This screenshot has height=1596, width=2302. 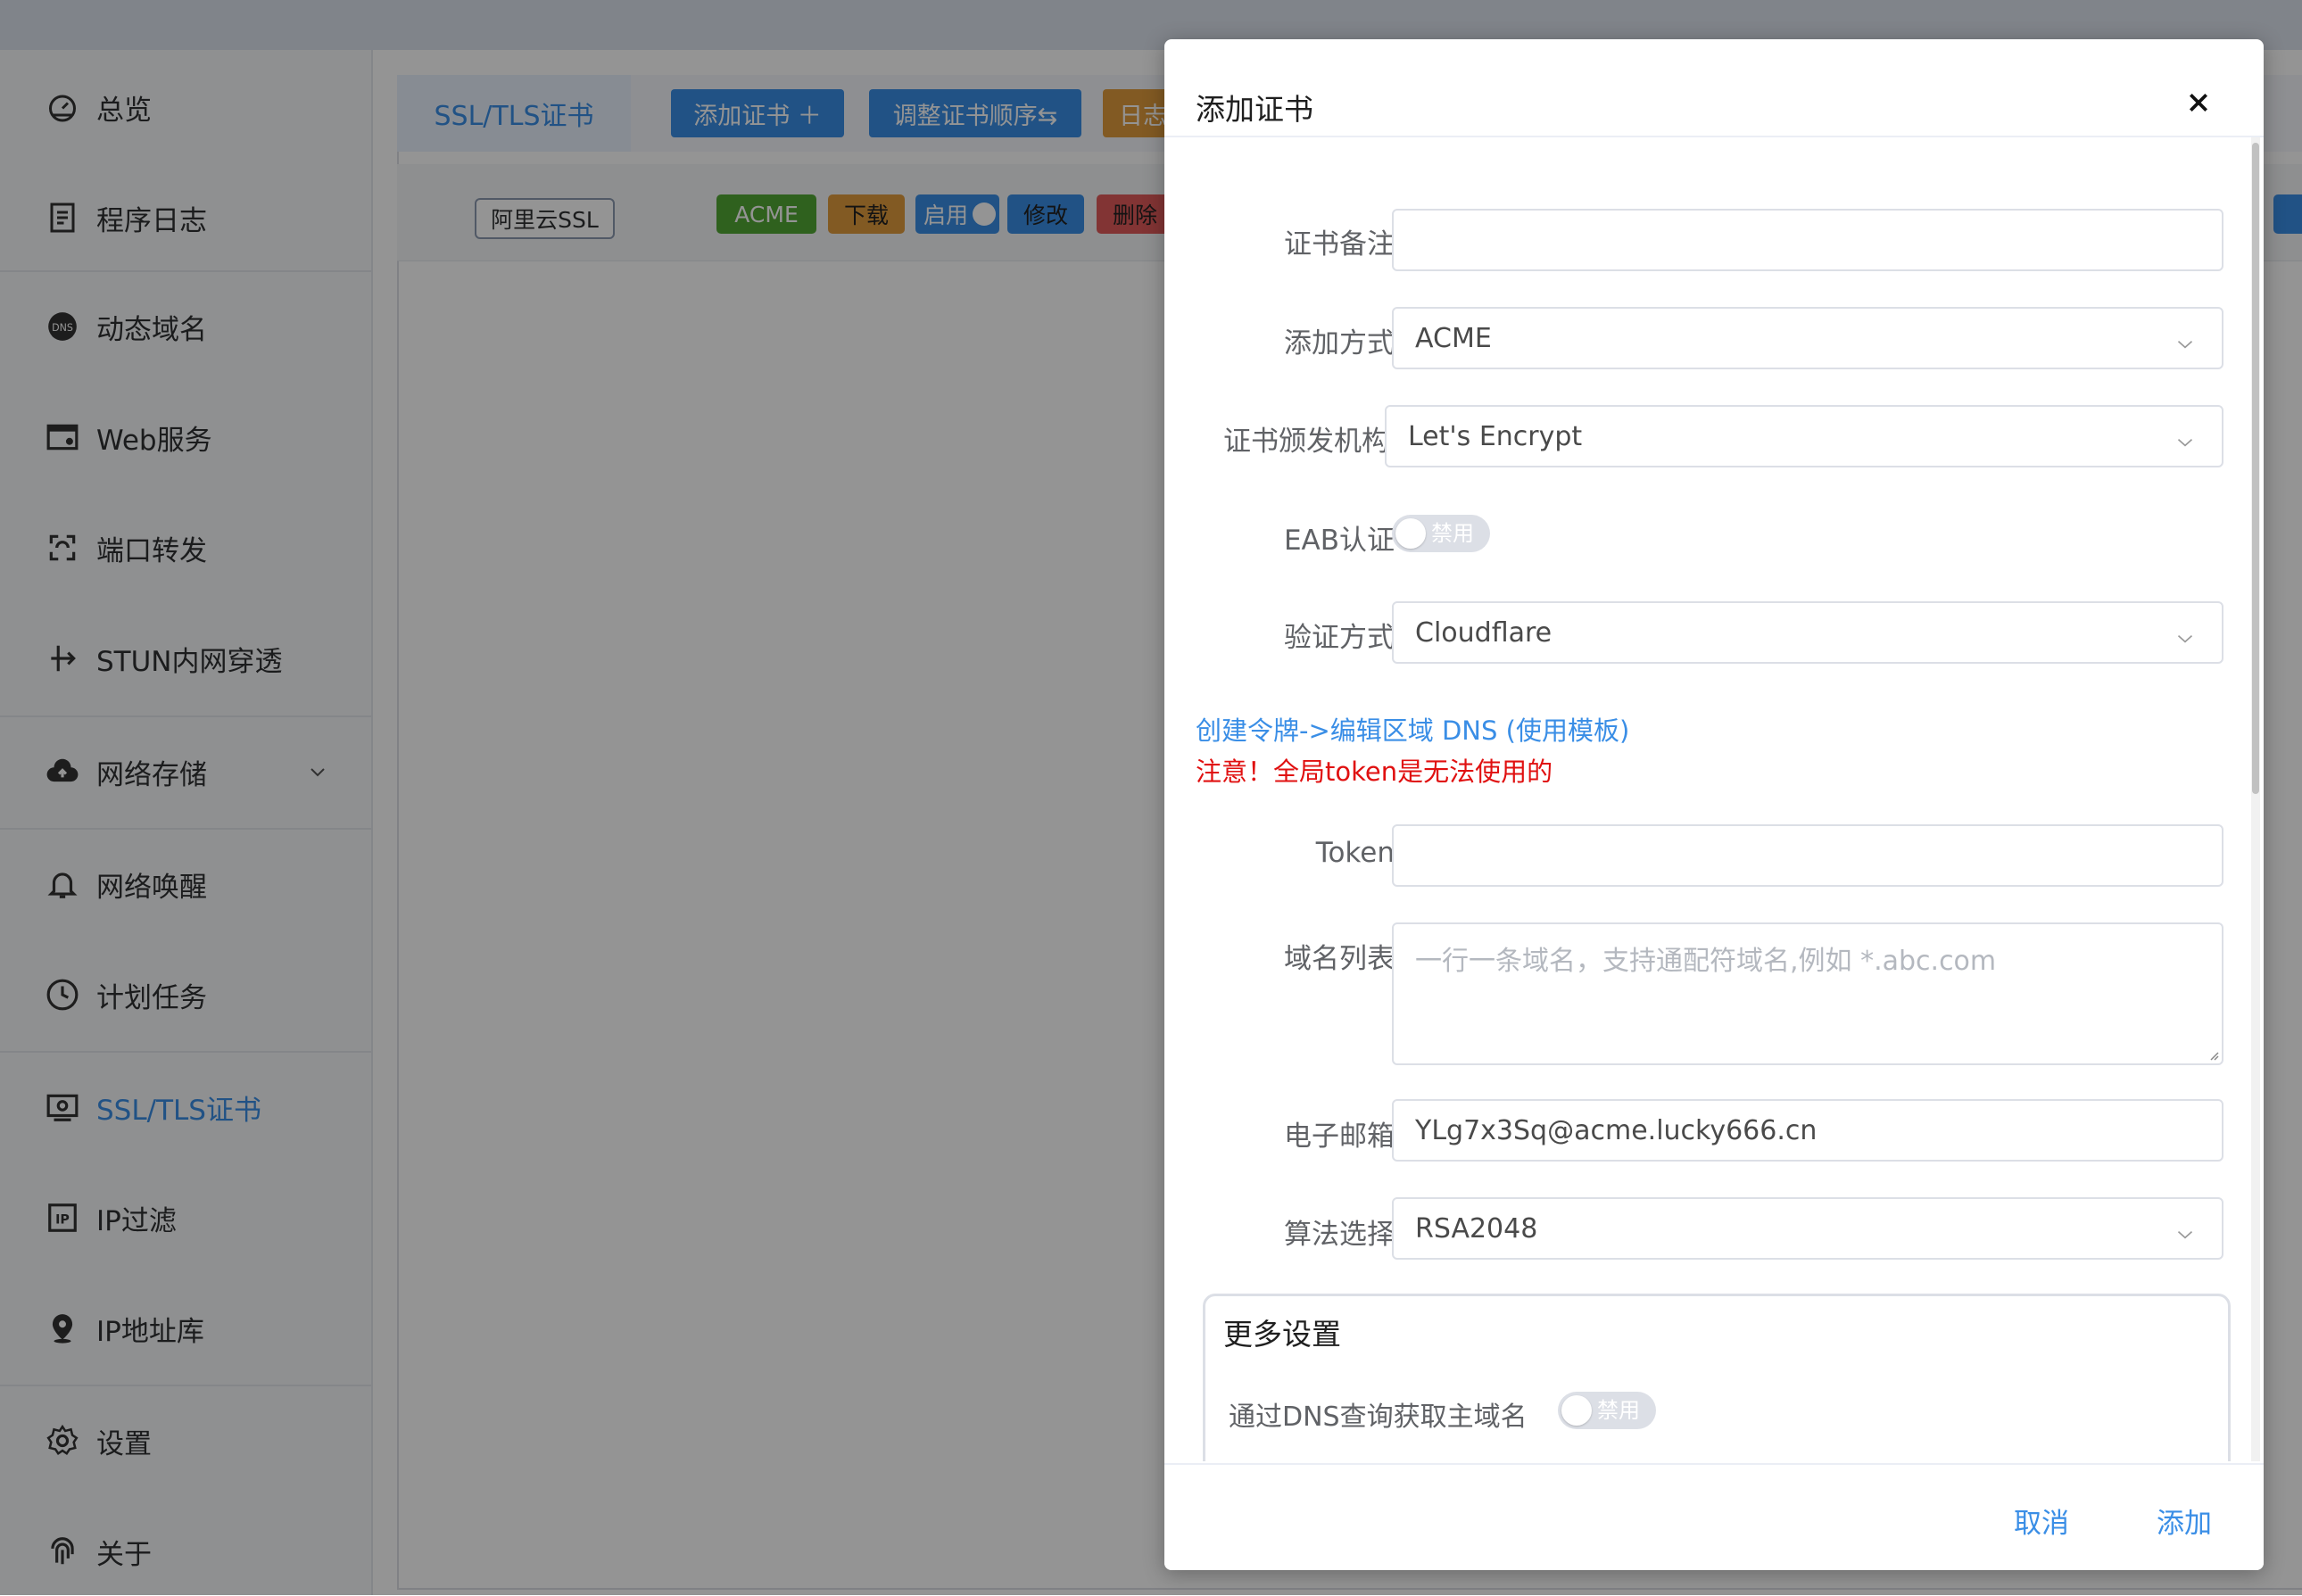 What do you see at coordinates (1807, 240) in the screenshot?
I see `remark-input` at bounding box center [1807, 240].